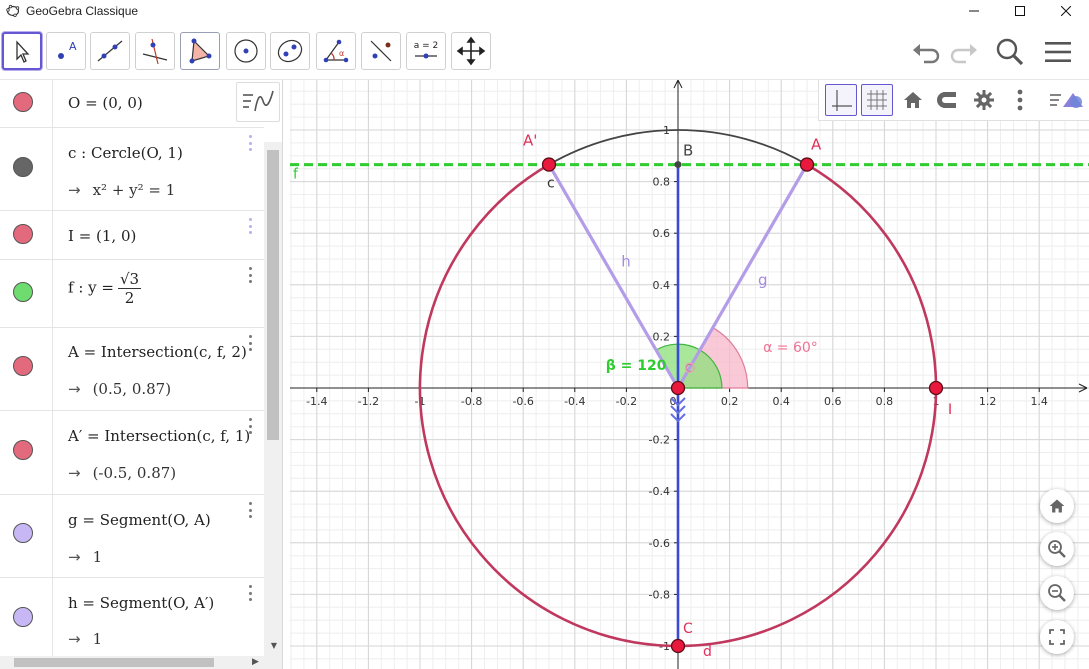 The image size is (1089, 669). Describe the element at coordinates (1010, 52) in the screenshot. I see `search-button` at that location.